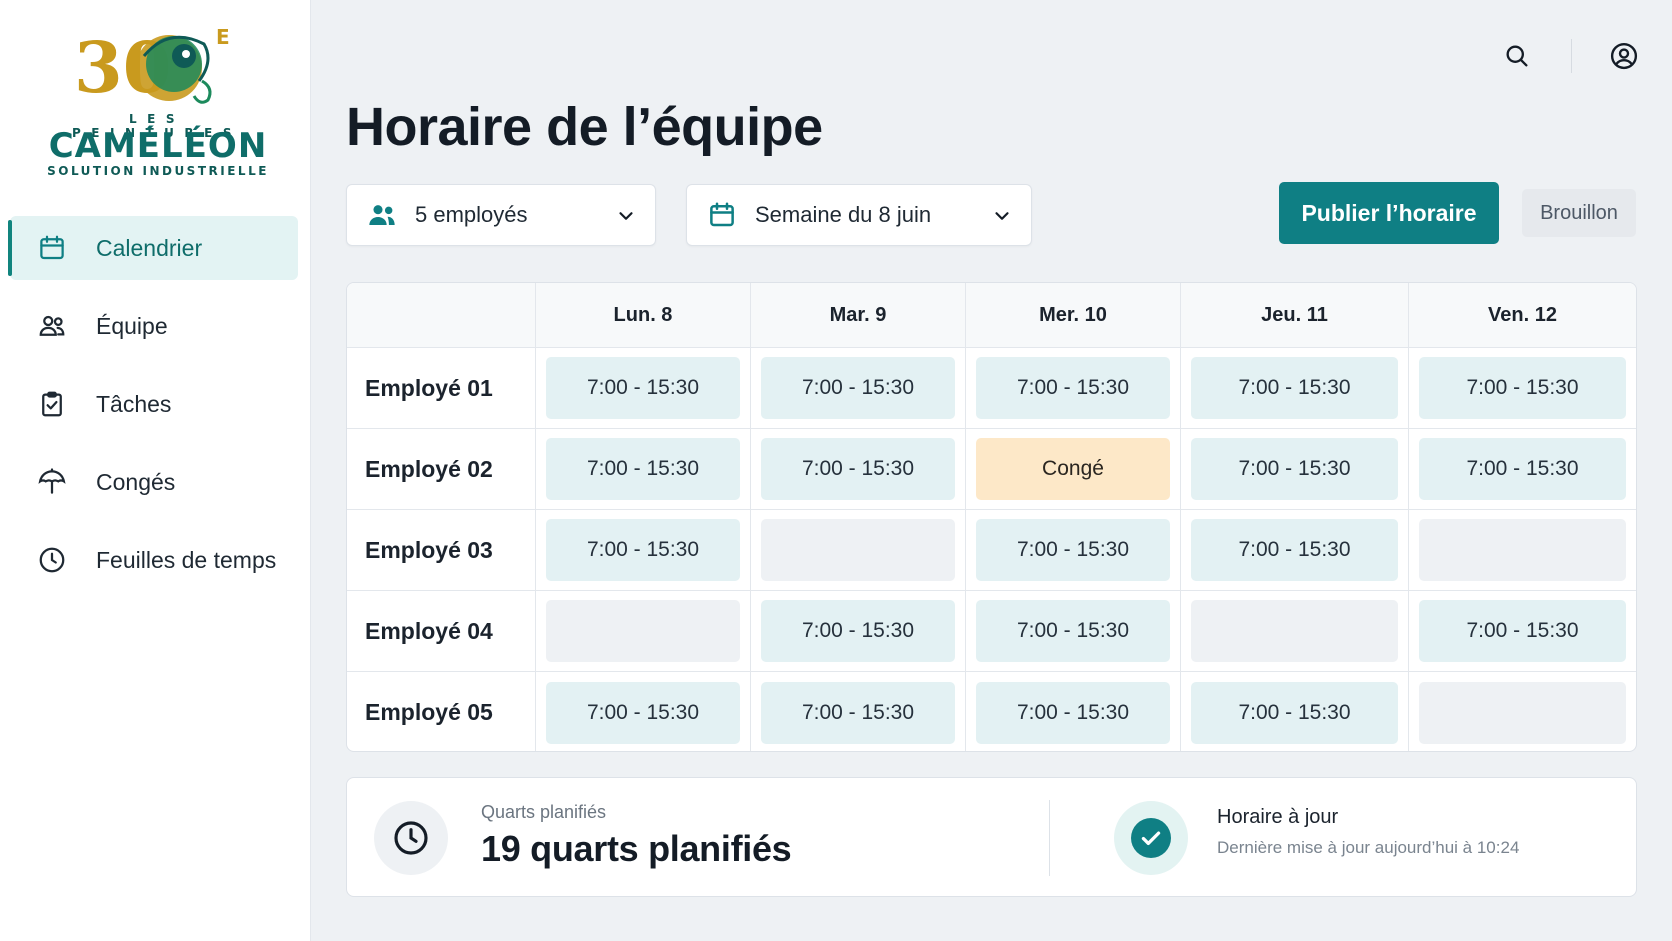  Describe the element at coordinates (1517, 56) in the screenshot. I see `search-icon` at that location.